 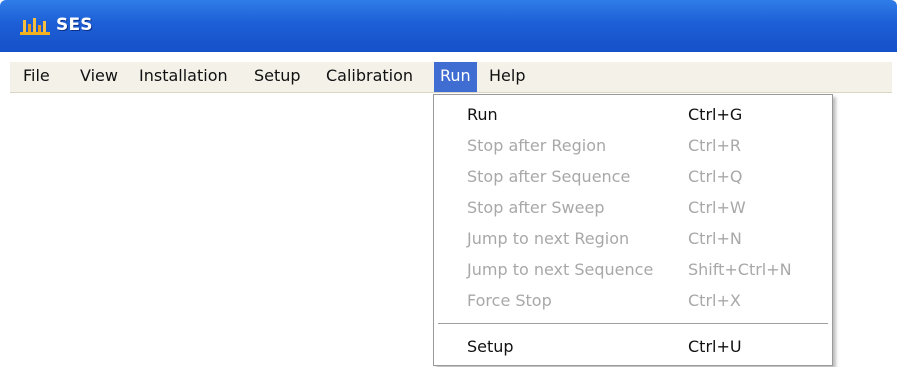 What do you see at coordinates (99, 77) in the screenshot?
I see `menu-view: View` at bounding box center [99, 77].